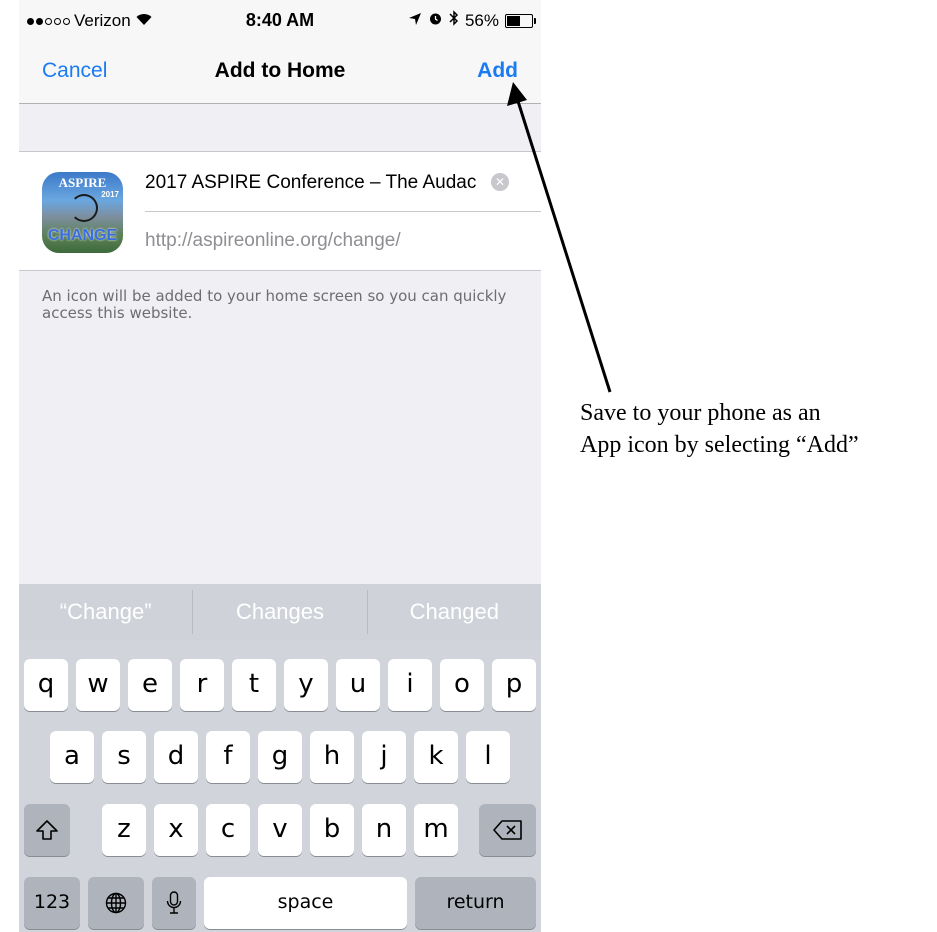  Describe the element at coordinates (228, 830) in the screenshot. I see `key-c: c` at that location.